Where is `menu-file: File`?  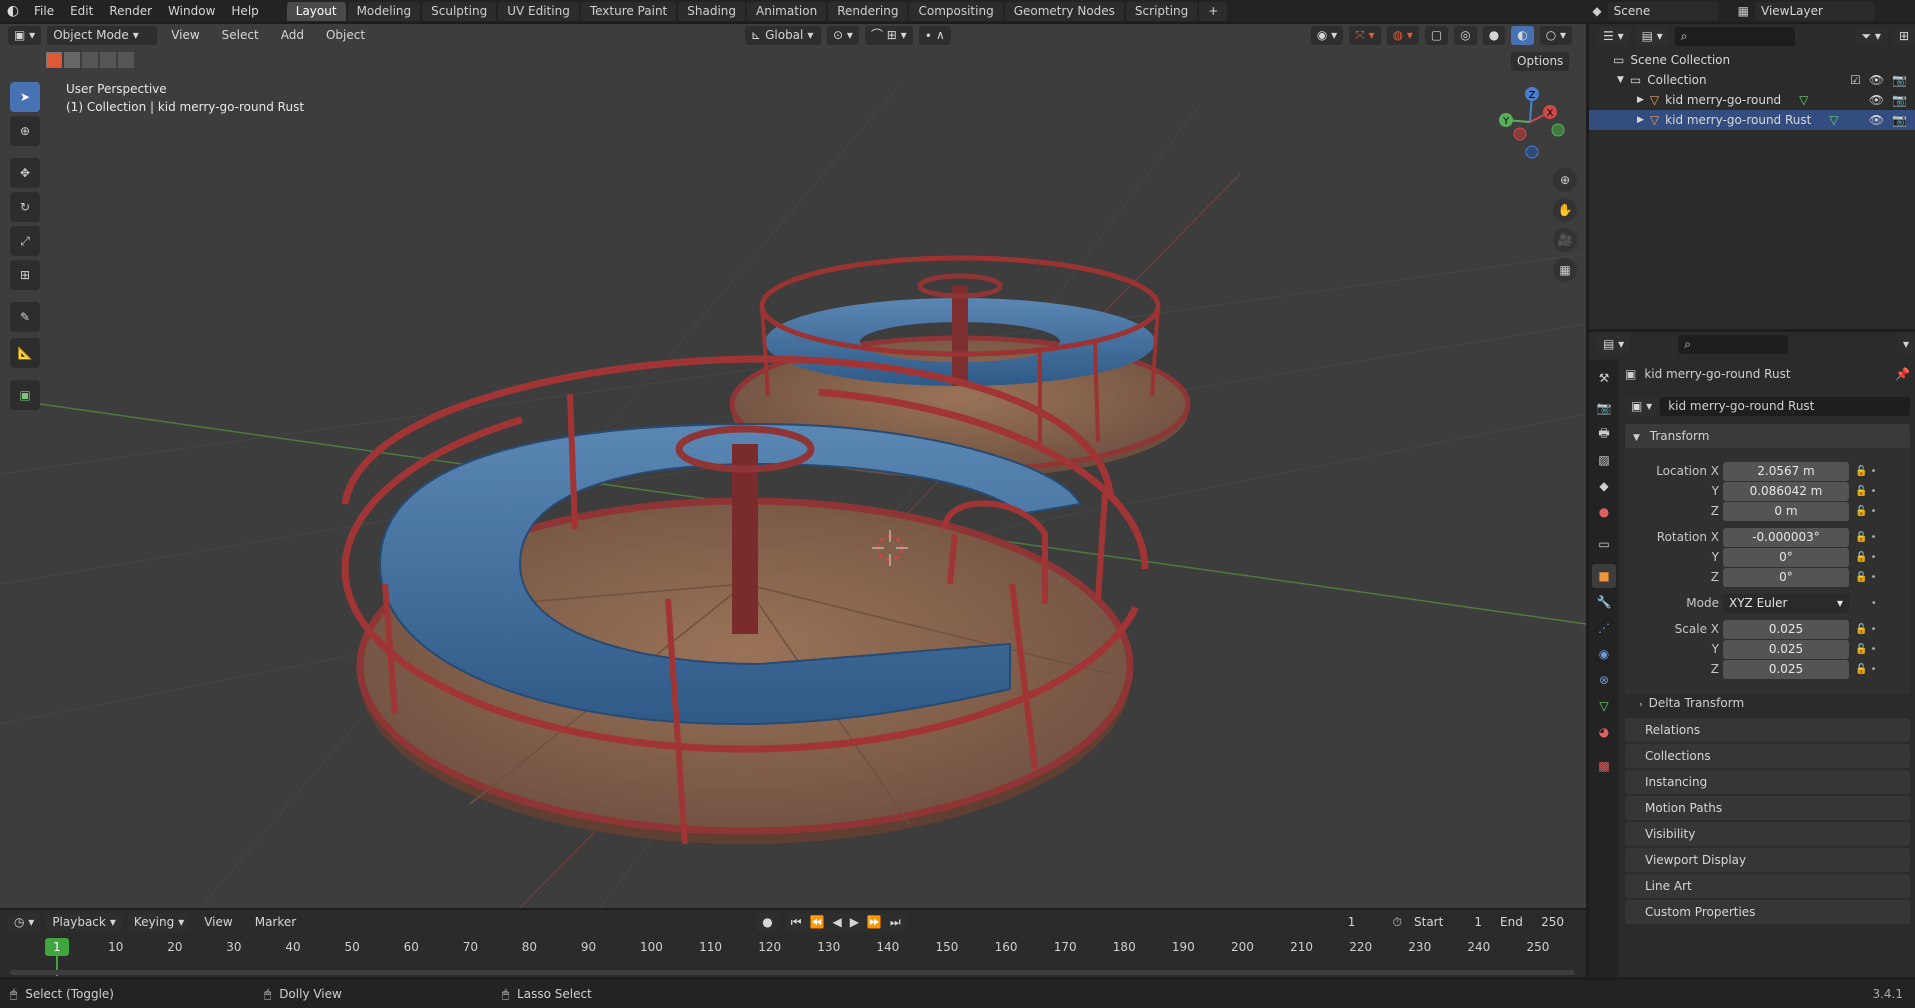 menu-file: File is located at coordinates (44, 11).